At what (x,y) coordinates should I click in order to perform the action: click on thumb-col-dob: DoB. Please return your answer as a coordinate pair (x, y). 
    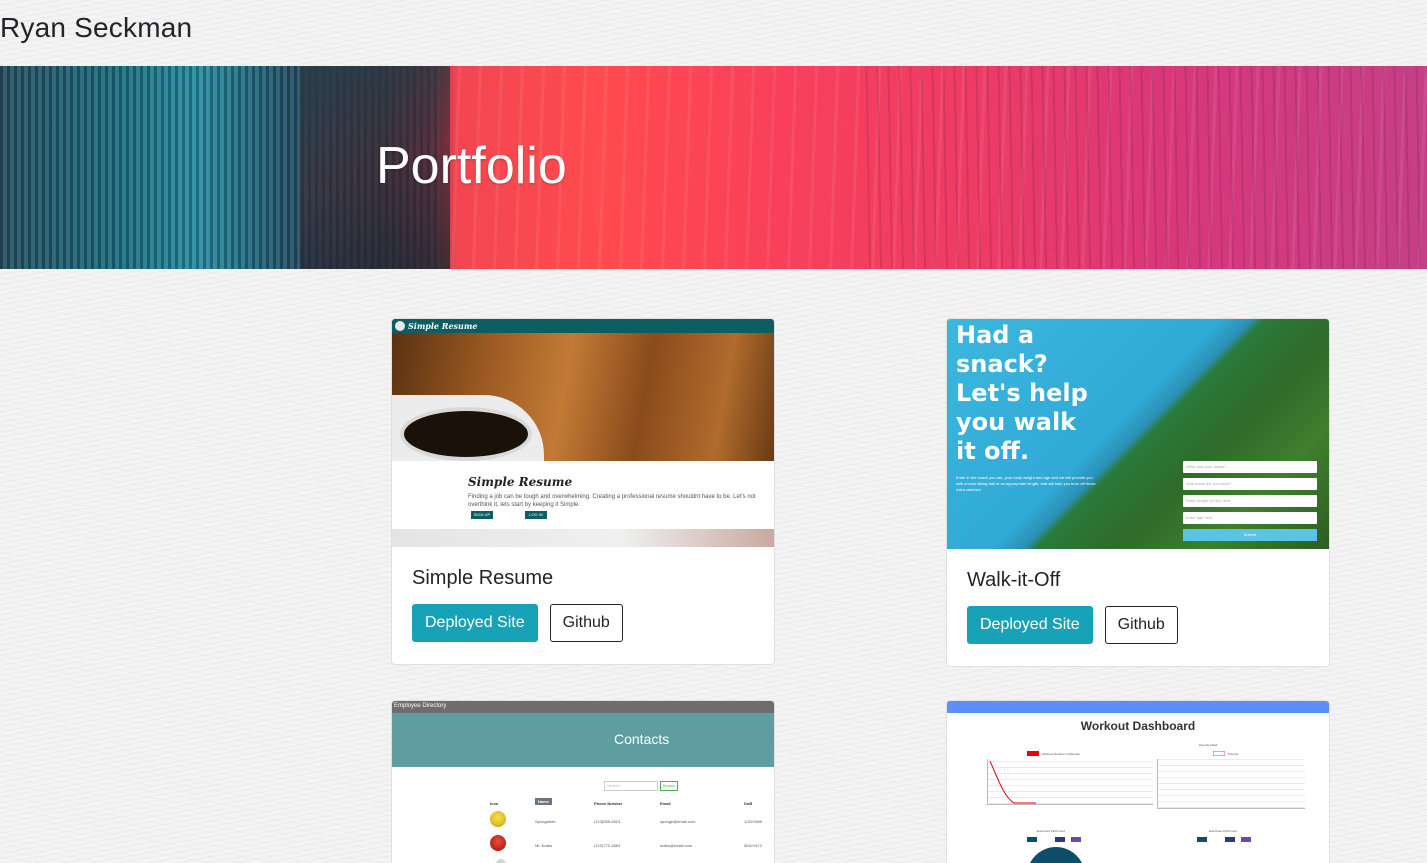
    Looking at the image, I should click on (748, 803).